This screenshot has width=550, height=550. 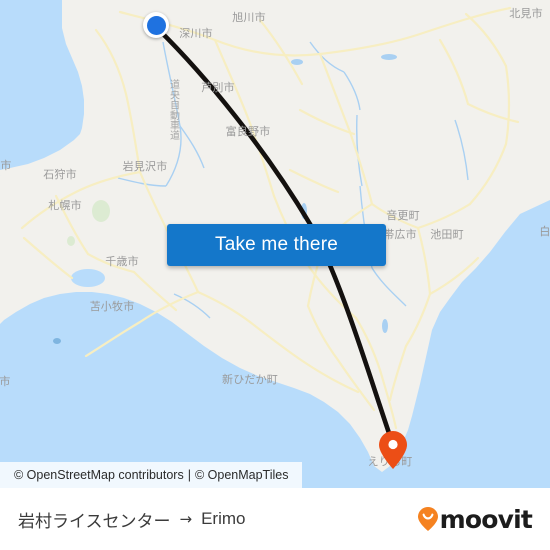 I want to click on route-destination-label: Erimo, so click(x=223, y=518).